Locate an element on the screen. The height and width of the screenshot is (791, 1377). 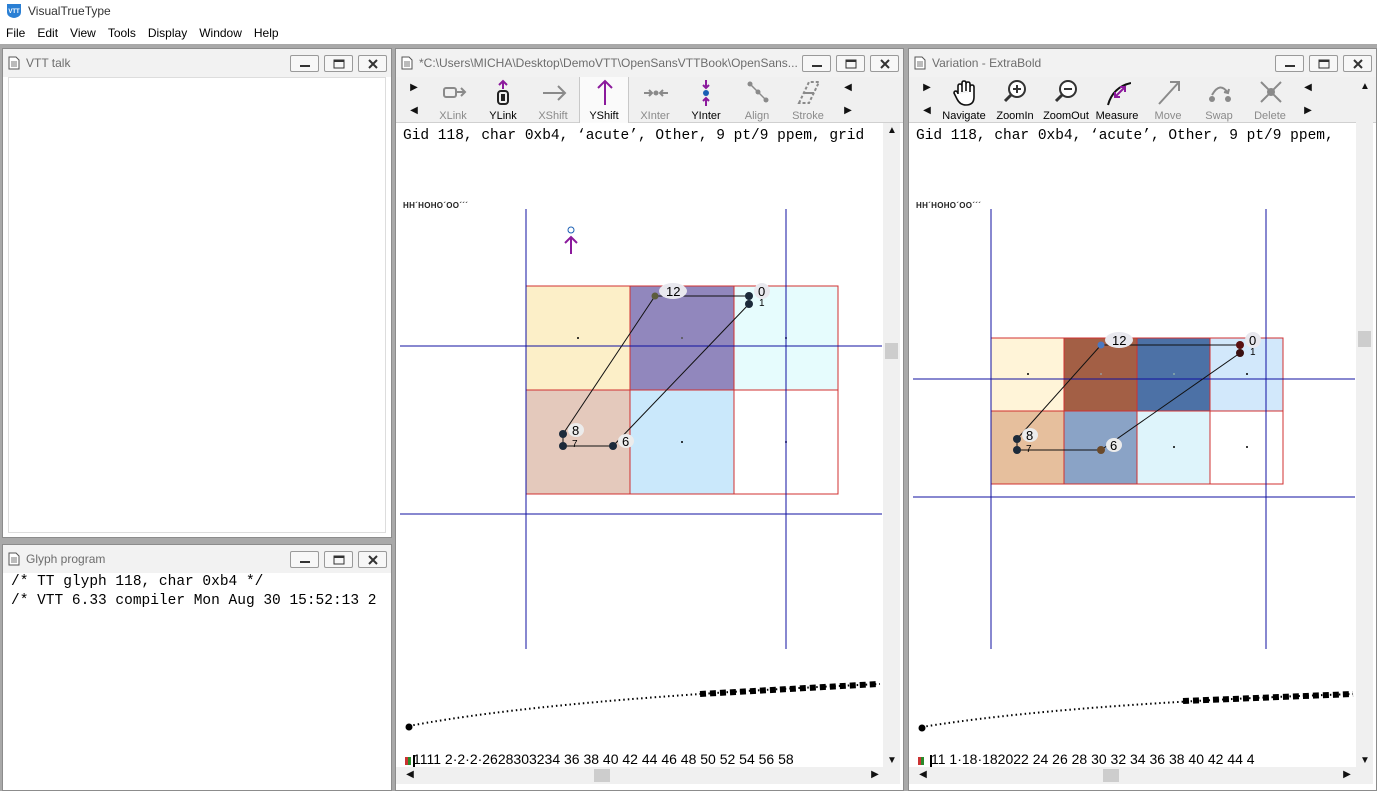
window-title: Glyph program is located at coordinates (66, 559).